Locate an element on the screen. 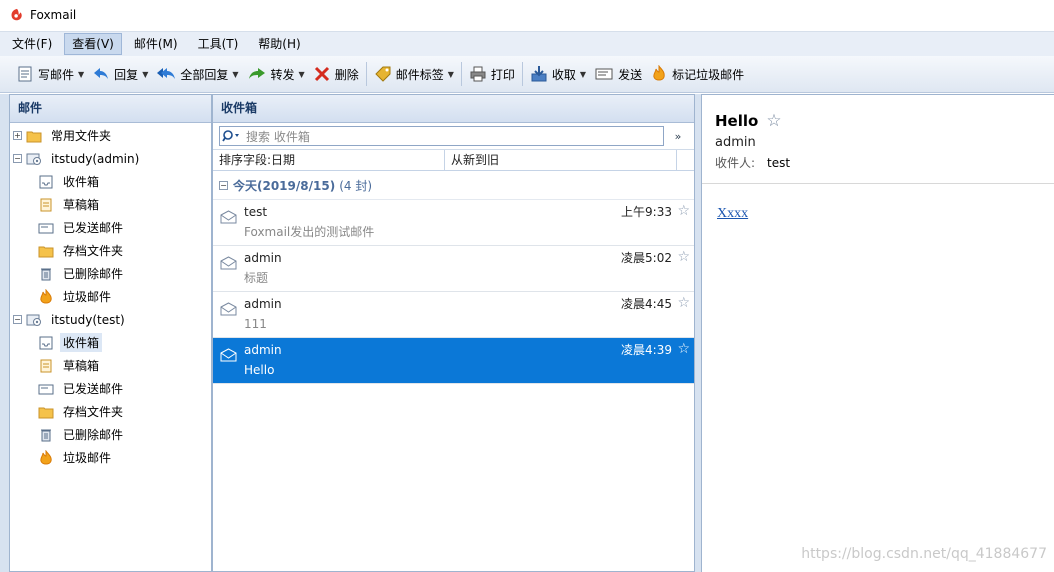  message-from: admin is located at coordinates (884, 142).